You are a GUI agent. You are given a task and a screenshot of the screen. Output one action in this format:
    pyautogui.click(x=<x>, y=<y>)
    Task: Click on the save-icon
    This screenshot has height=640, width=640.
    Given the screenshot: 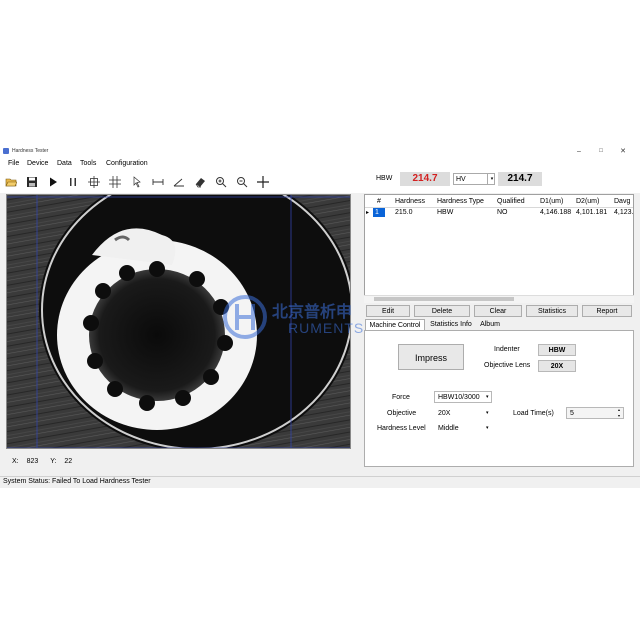 What is the action you would take?
    pyautogui.click(x=32, y=182)
    